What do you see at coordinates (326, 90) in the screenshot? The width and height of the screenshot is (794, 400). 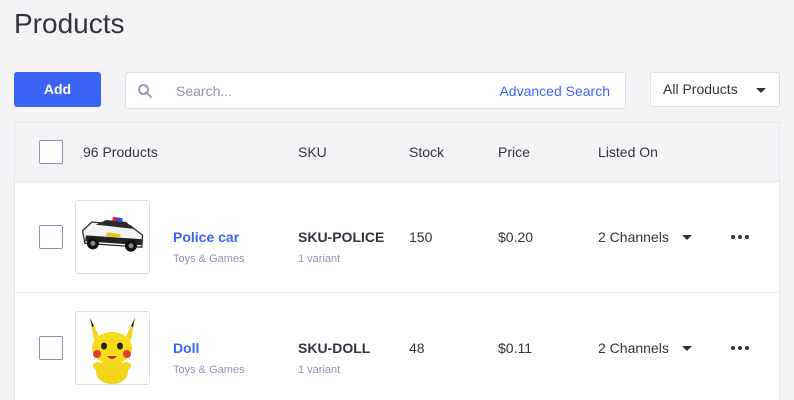 I see `search-input` at bounding box center [326, 90].